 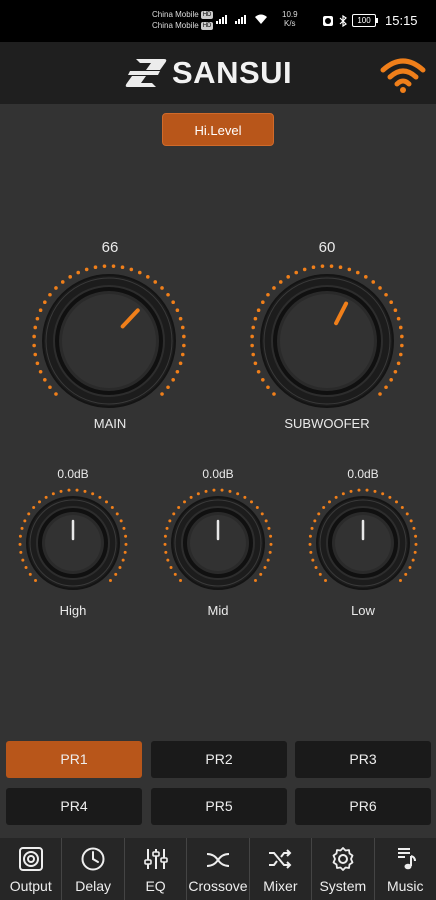 What do you see at coordinates (403, 75) in the screenshot?
I see `wifi-connection-icon` at bounding box center [403, 75].